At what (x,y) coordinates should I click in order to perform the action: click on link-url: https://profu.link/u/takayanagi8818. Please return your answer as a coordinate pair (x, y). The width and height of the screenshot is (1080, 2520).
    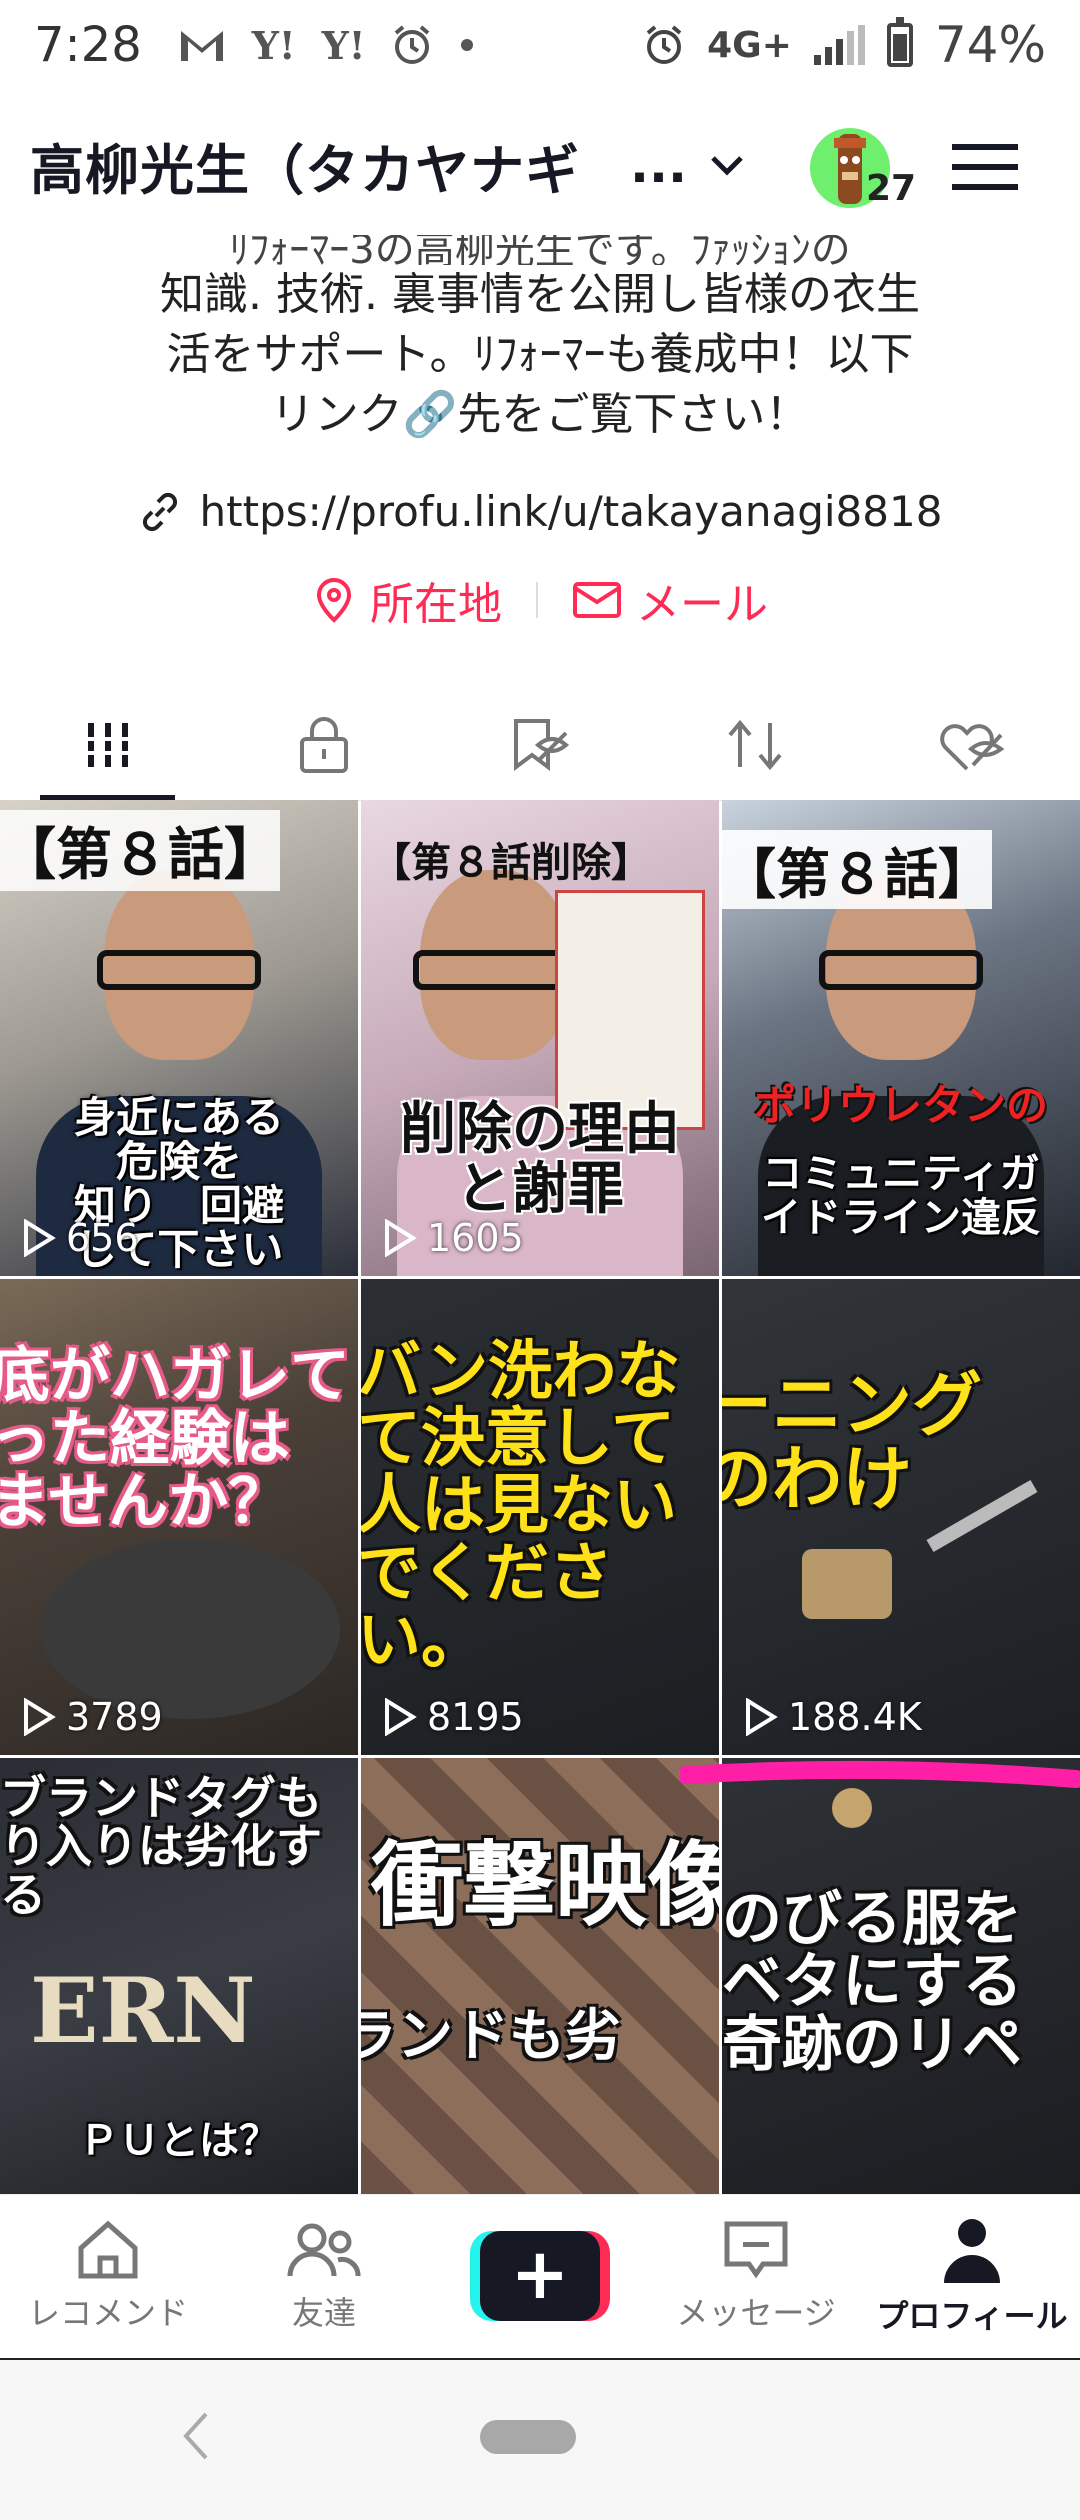
    Looking at the image, I should click on (571, 511).